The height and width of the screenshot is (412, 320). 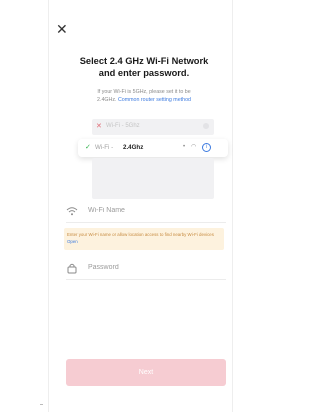 I want to click on title-line-1: Select 2.4 GHz Wi-Fi Network, so click(x=144, y=61).